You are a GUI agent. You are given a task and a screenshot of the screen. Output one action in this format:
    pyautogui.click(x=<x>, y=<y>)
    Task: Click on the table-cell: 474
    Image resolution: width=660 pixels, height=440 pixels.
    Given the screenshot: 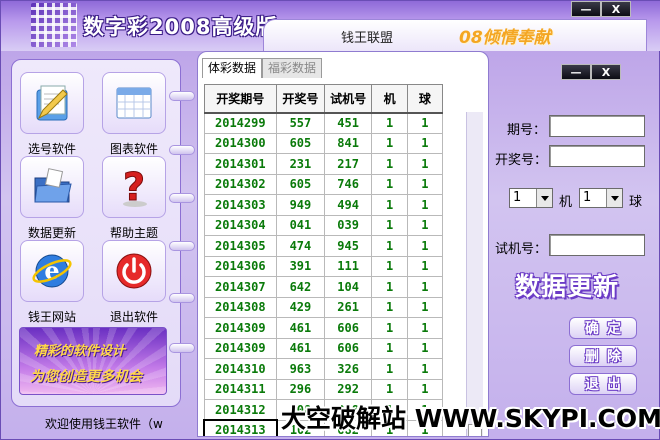 What is the action you would take?
    pyautogui.click(x=300, y=246)
    